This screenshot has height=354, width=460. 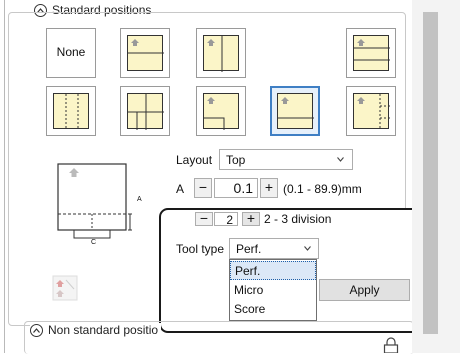 I want to click on position-tile-bottom-left, so click(x=221, y=111).